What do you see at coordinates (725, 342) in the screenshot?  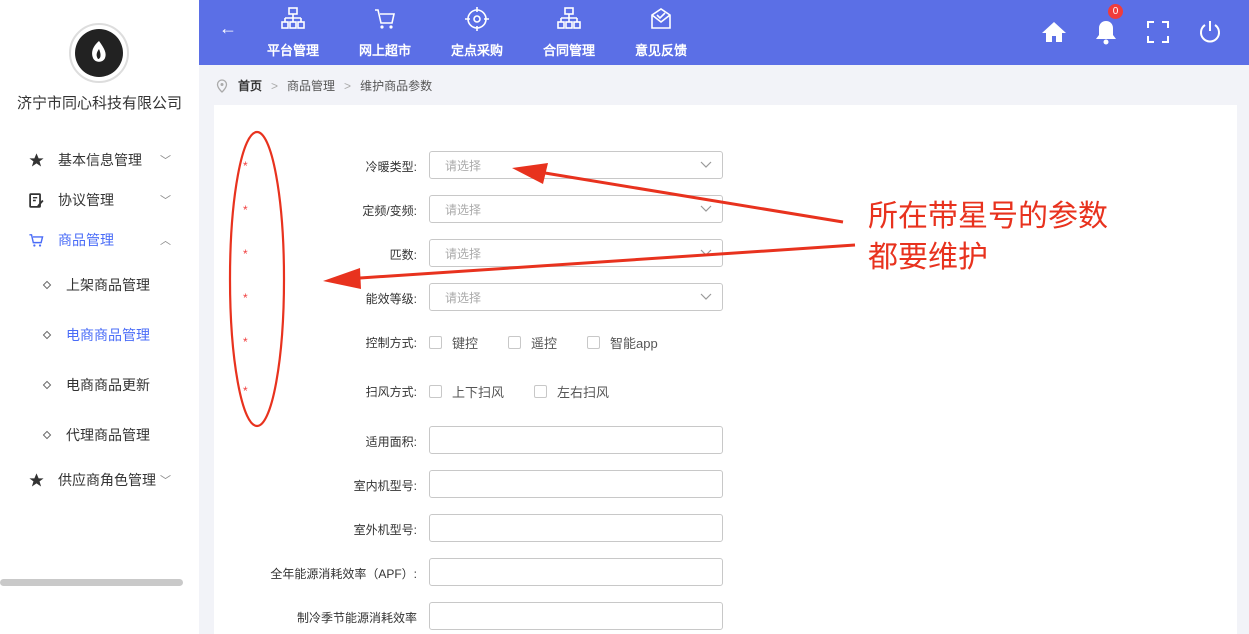 I see `form-row-control-mode: * 控制方式: 键控 遥控 智能app` at bounding box center [725, 342].